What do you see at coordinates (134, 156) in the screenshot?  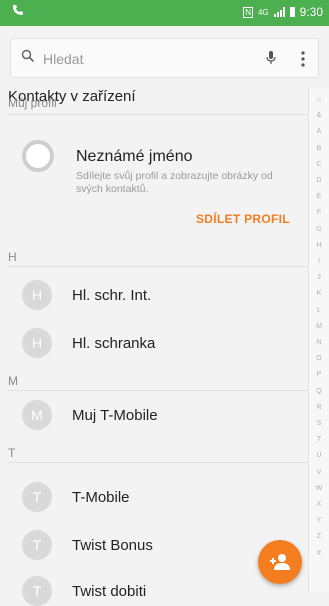 I see `profile-name: Neznámé jméno` at bounding box center [134, 156].